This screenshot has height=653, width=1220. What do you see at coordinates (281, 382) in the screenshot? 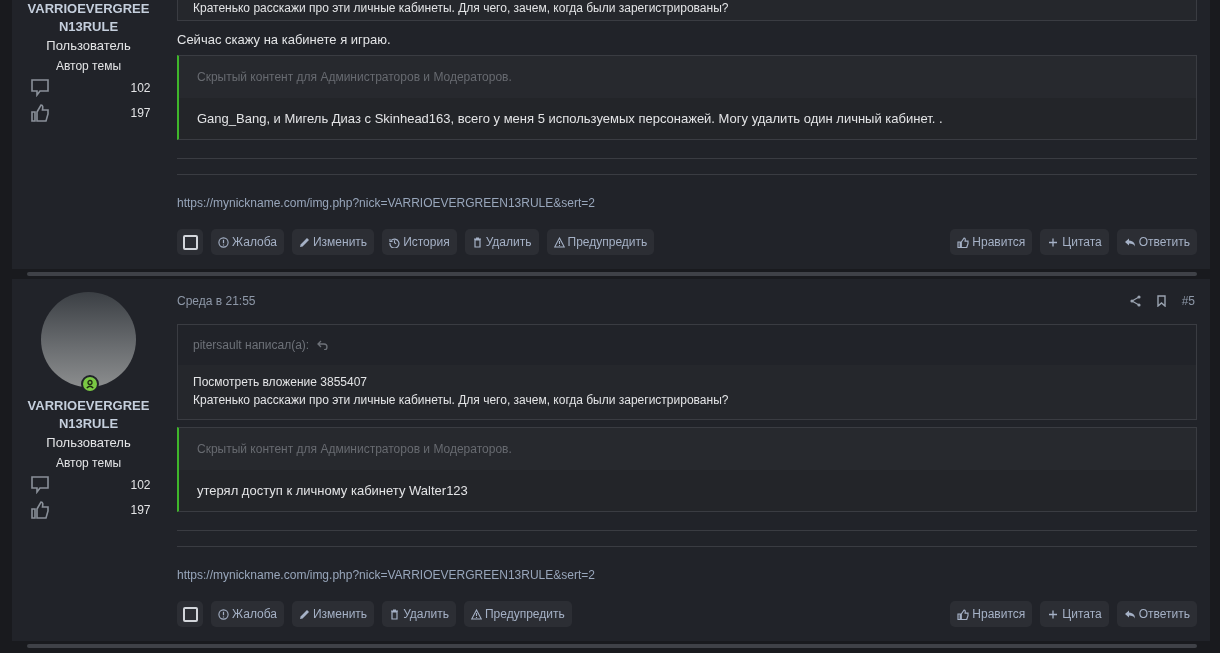
I see `quote-text: Посмотреть вложение 3855407` at bounding box center [281, 382].